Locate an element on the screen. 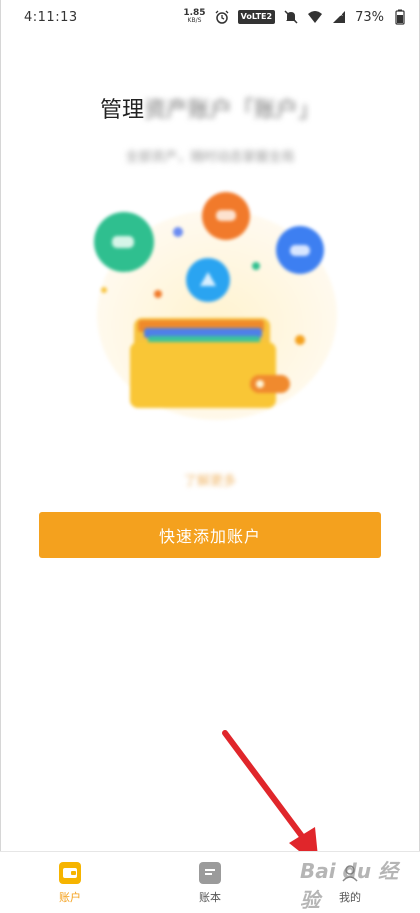 The image size is (420, 913). network-speed: 1.85 KB/S is located at coordinates (194, 17).